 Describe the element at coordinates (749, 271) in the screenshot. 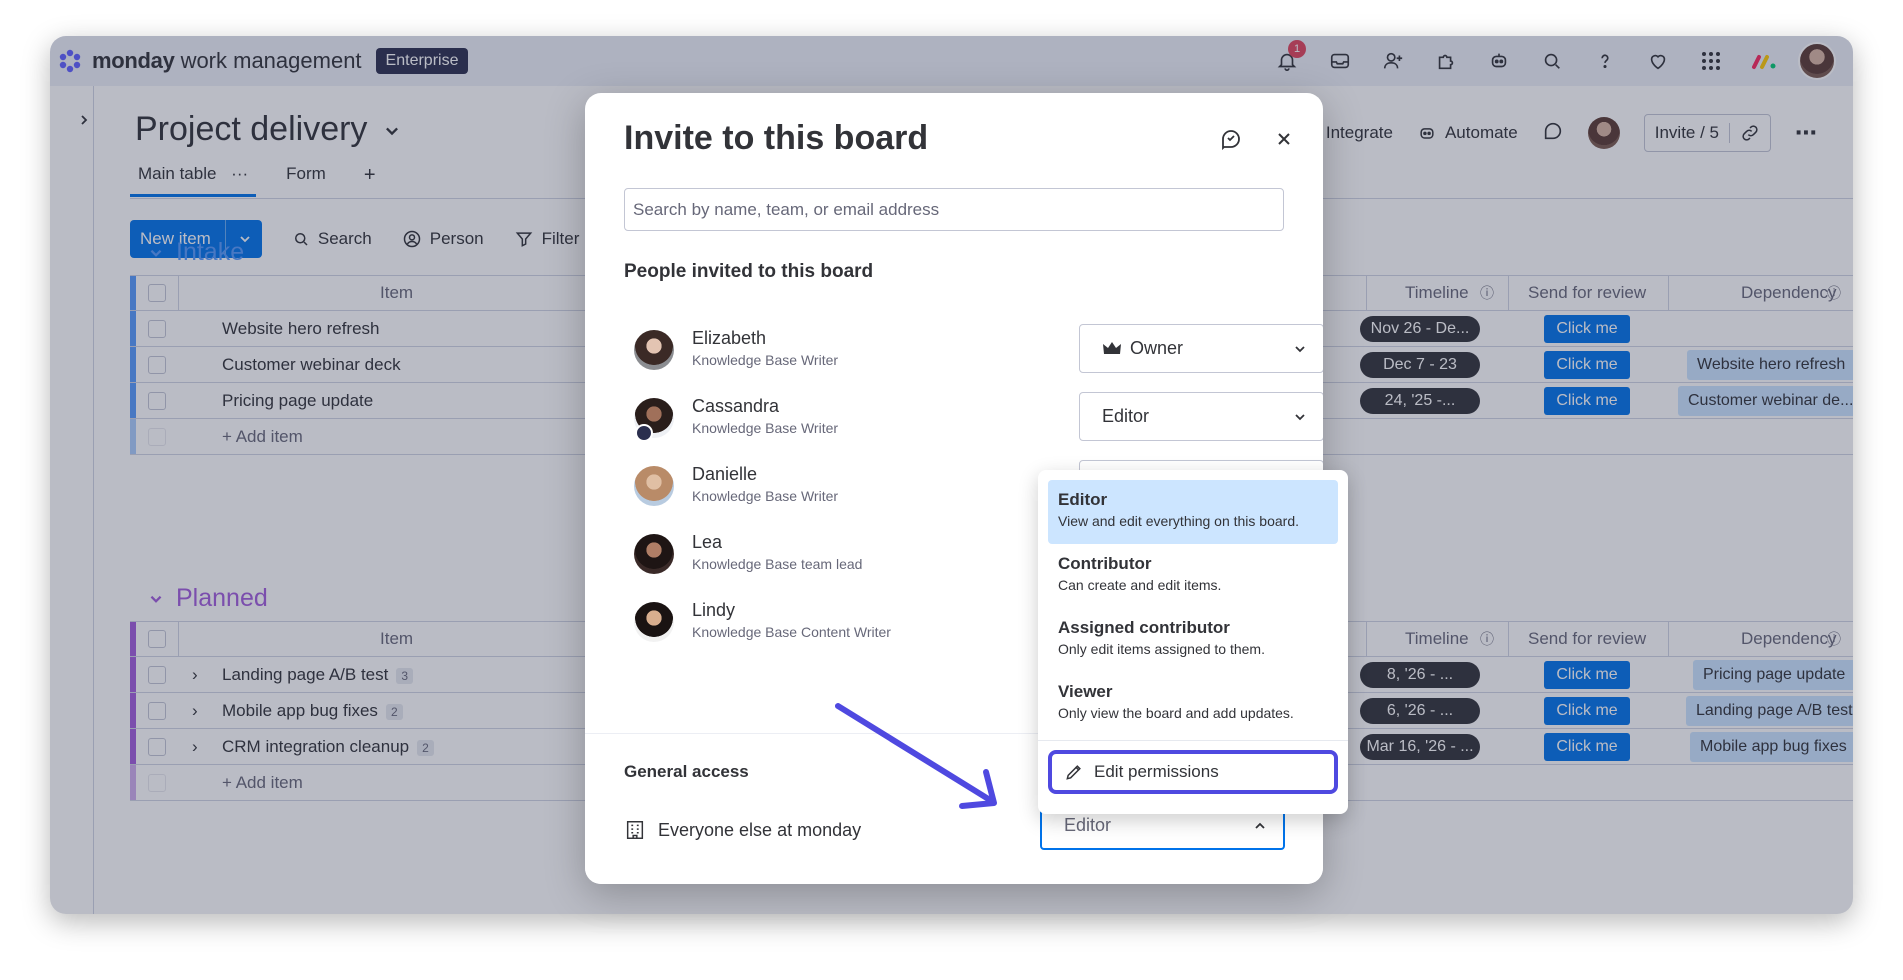

I see `people-invited-label: People invited to this board` at that location.